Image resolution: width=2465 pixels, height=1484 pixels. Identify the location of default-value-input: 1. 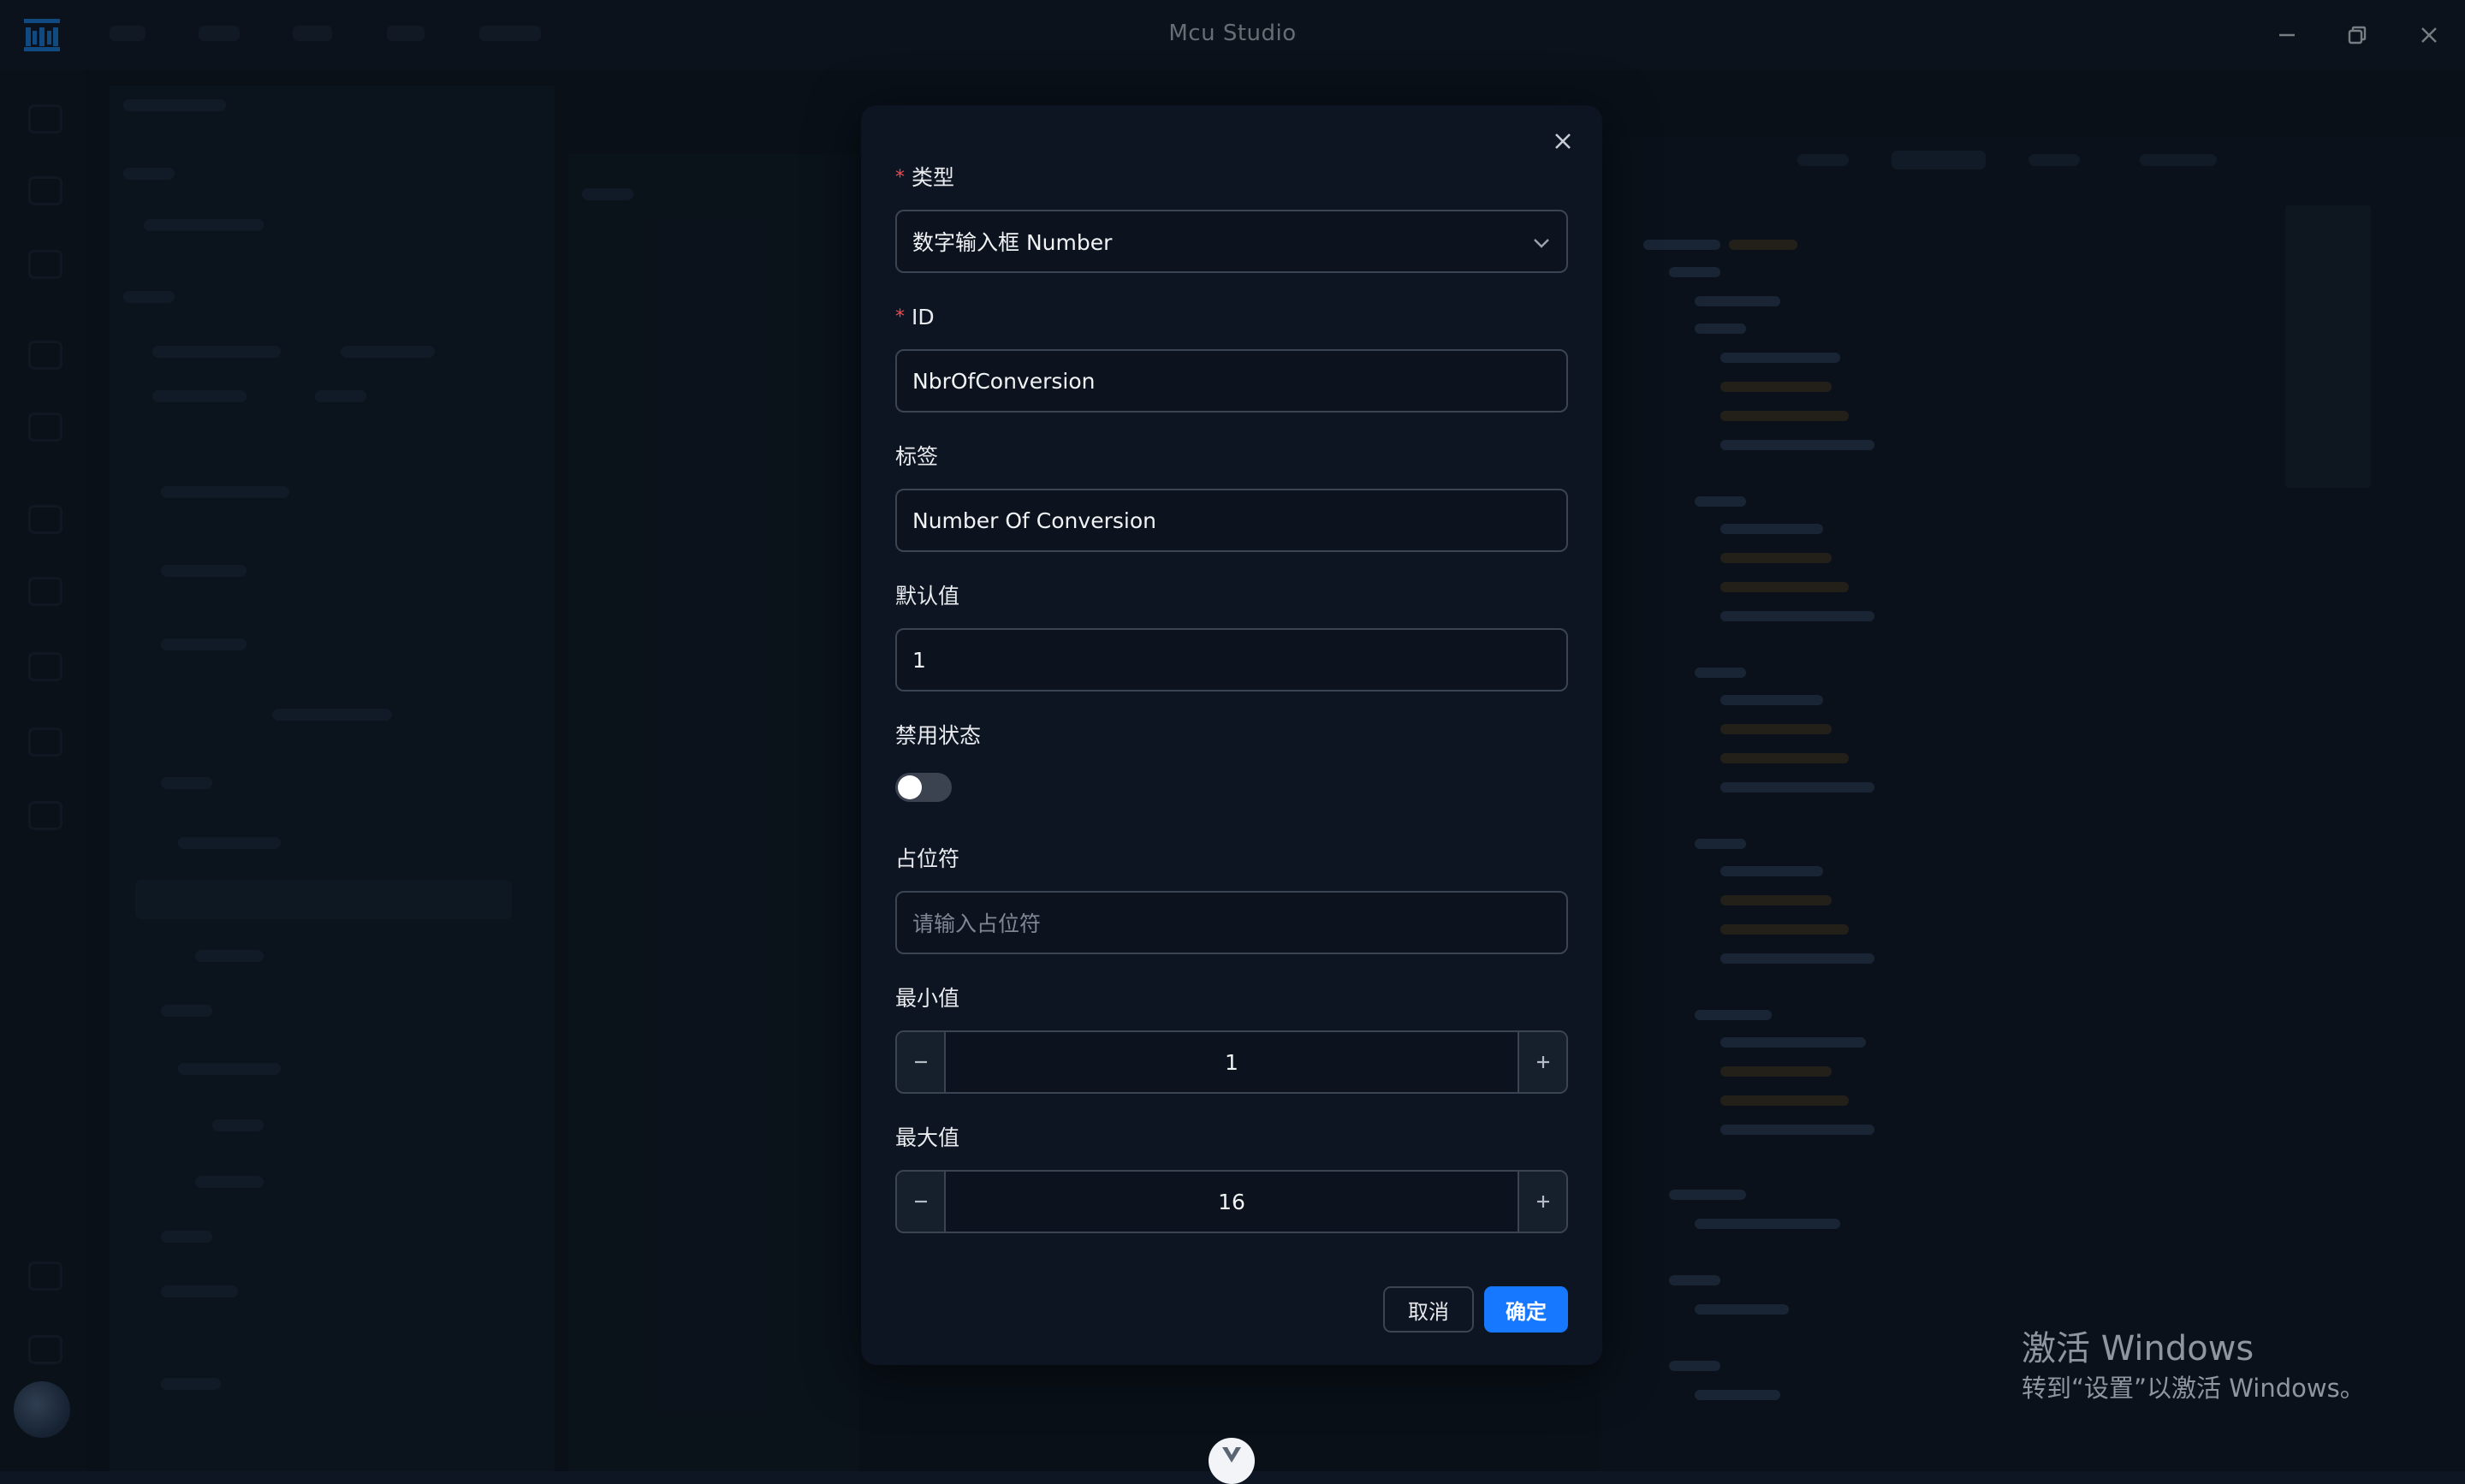
(1231, 660).